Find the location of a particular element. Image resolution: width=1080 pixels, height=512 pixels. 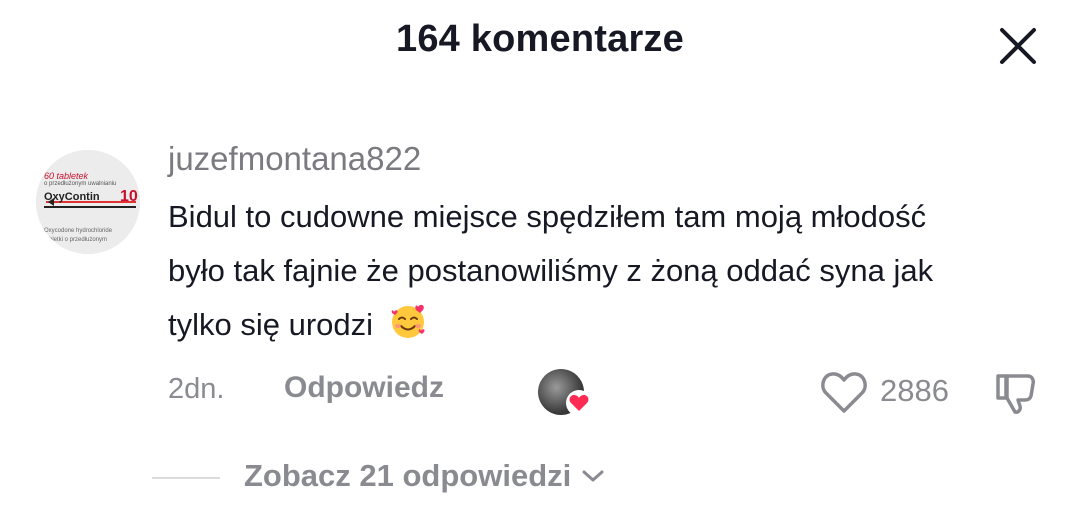

view-replies-label: Zobacz 21 odpowiedzi is located at coordinates (408, 475).